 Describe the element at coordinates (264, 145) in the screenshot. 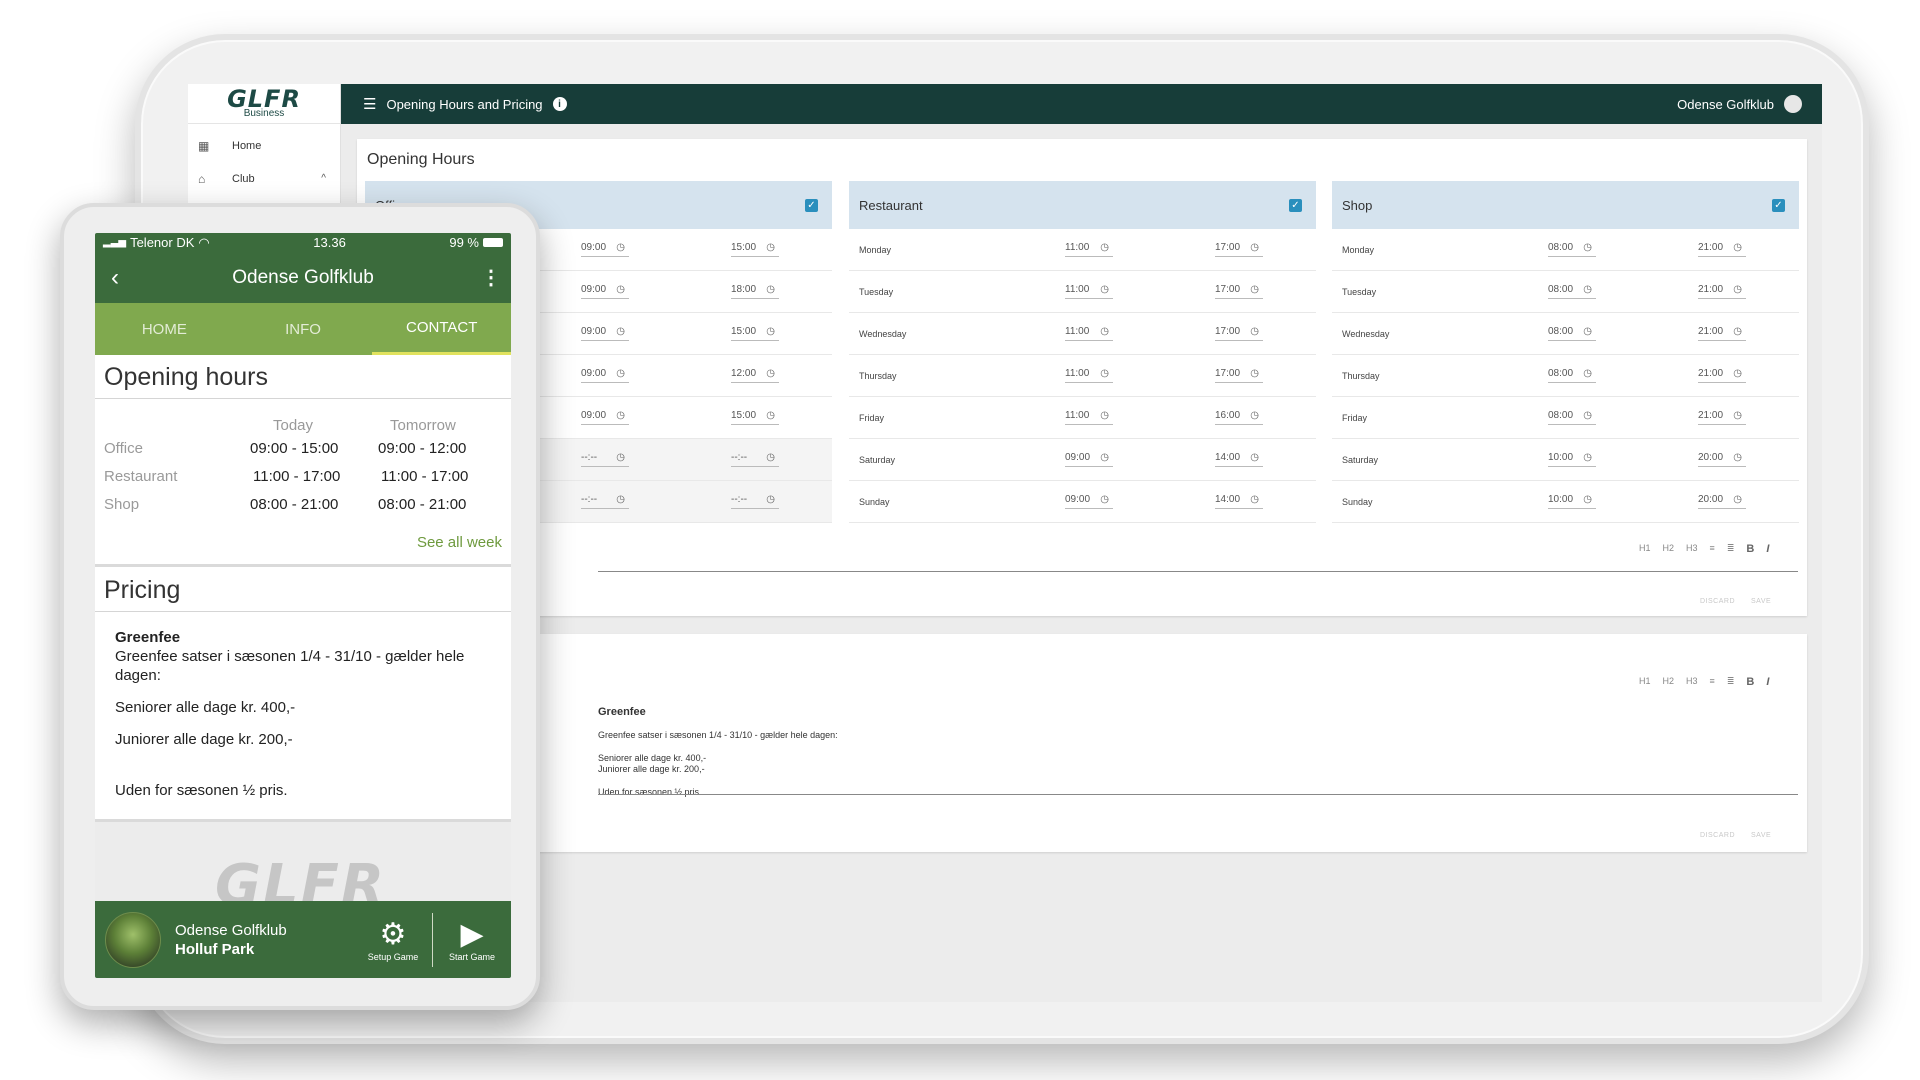

I see `sidebar-item-home: ▦ Home` at that location.